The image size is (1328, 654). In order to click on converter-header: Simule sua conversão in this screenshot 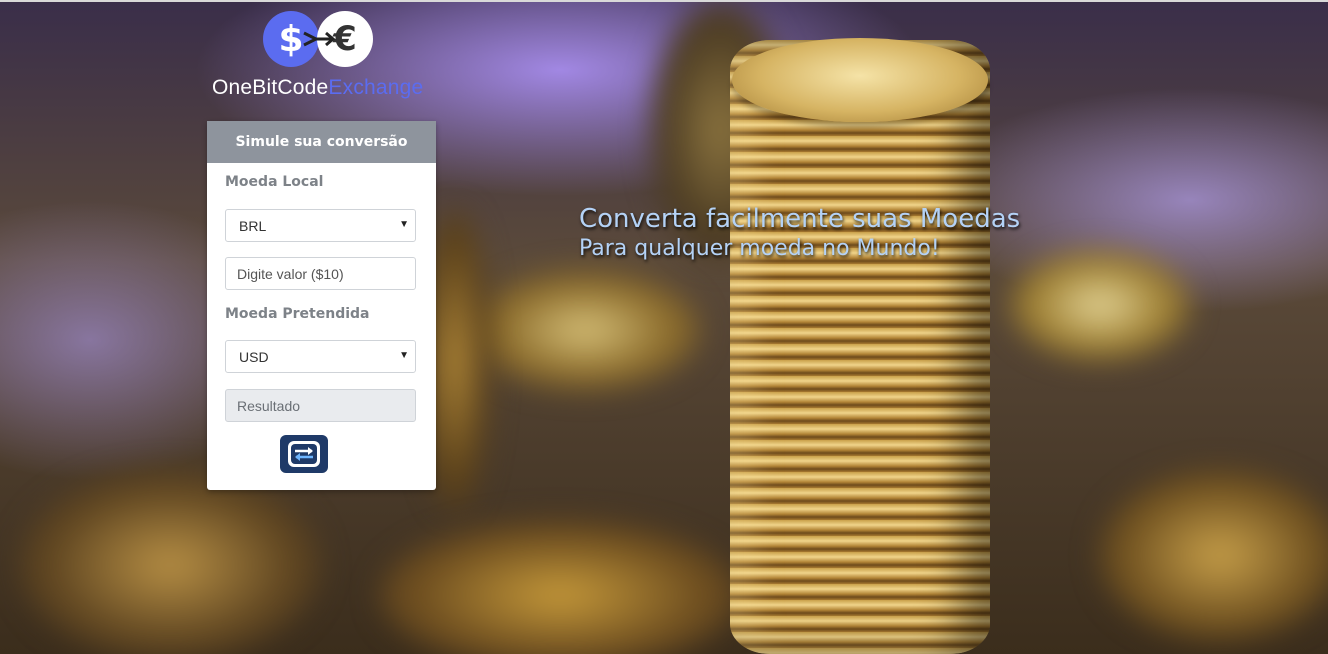, I will do `click(321, 142)`.